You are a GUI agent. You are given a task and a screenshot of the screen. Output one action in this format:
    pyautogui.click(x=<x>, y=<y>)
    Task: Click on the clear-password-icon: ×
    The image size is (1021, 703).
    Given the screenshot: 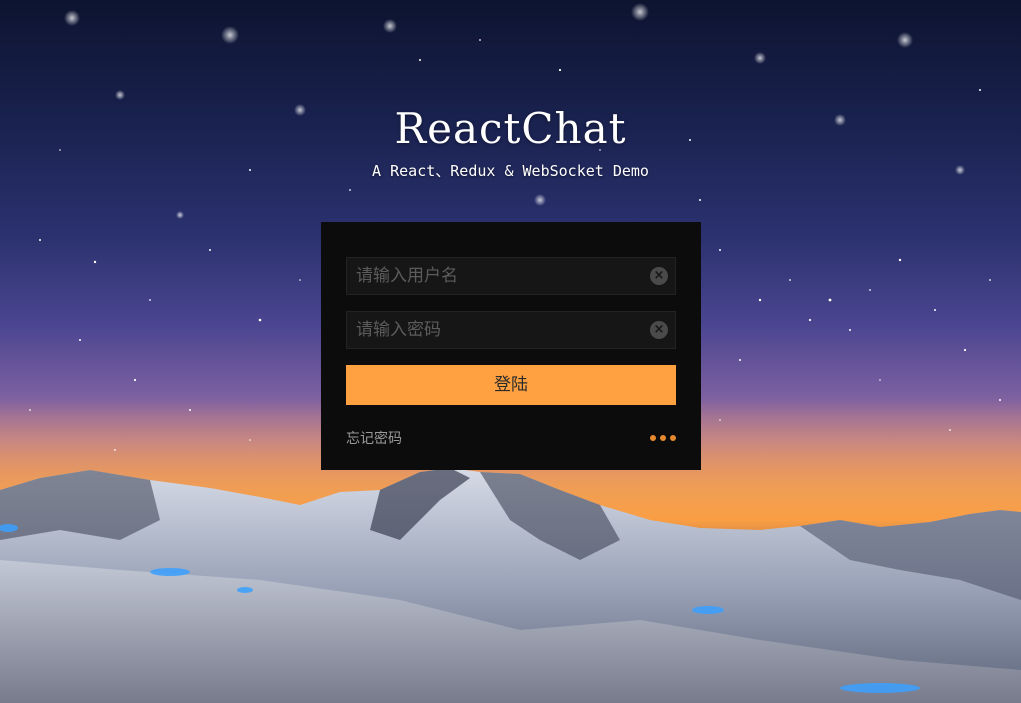 What is the action you would take?
    pyautogui.click(x=659, y=330)
    